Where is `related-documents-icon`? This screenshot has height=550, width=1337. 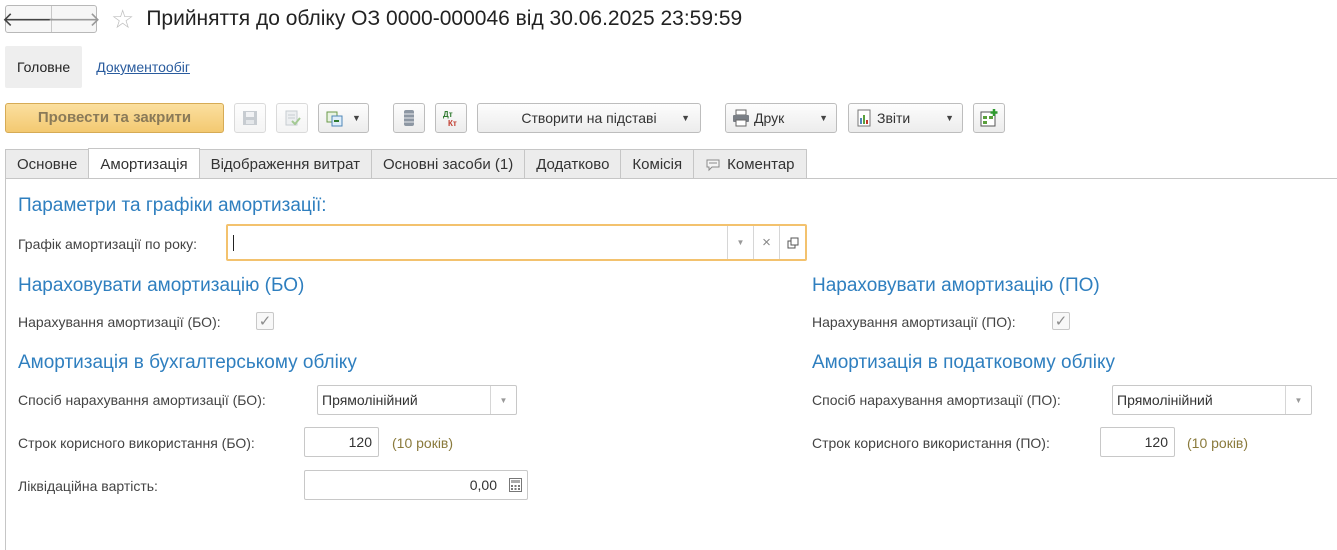
related-documents-icon is located at coordinates (334, 118).